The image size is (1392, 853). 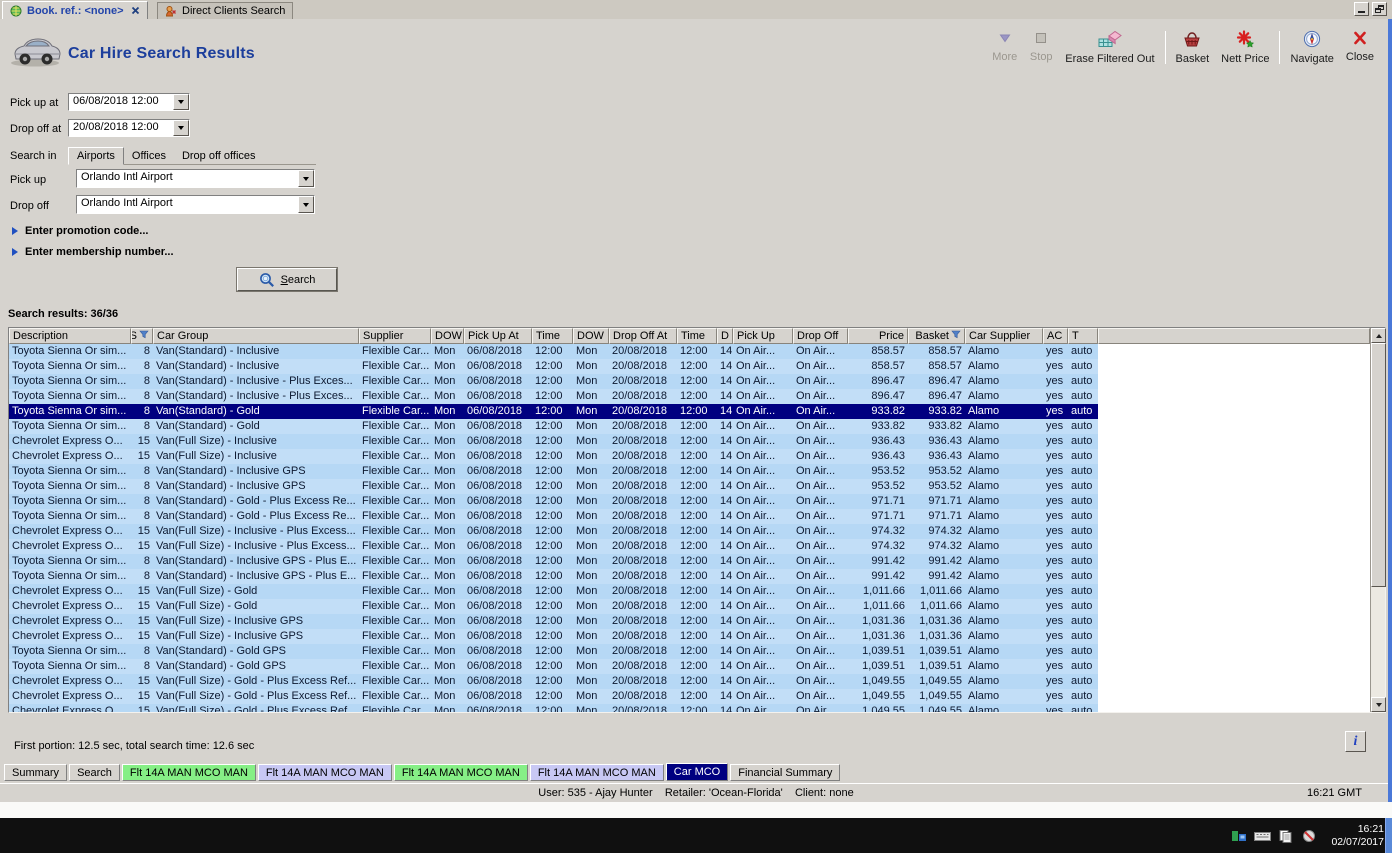 What do you see at coordinates (129, 102) in the screenshot?
I see `pickup-at-combo: 06/08/2018 12:00` at bounding box center [129, 102].